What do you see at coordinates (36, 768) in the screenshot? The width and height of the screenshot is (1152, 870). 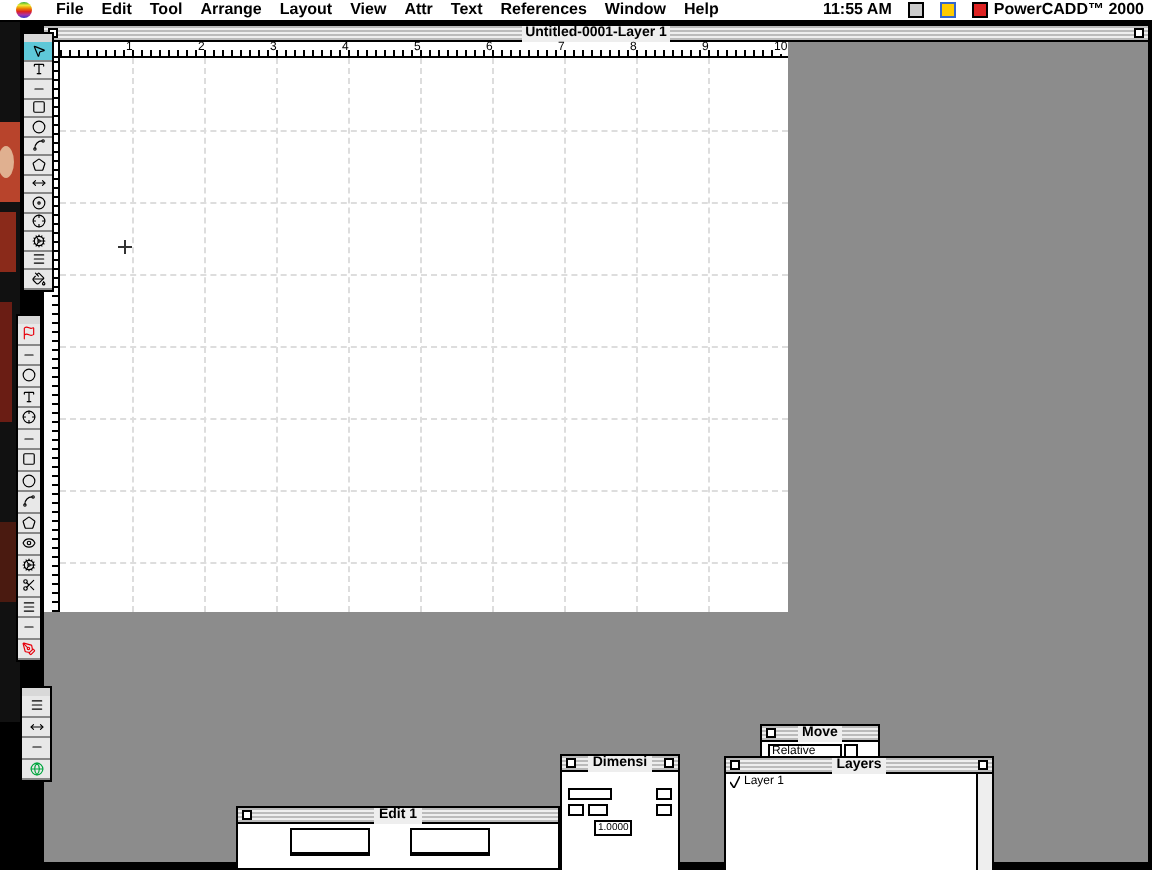 I see `globe-icon` at bounding box center [36, 768].